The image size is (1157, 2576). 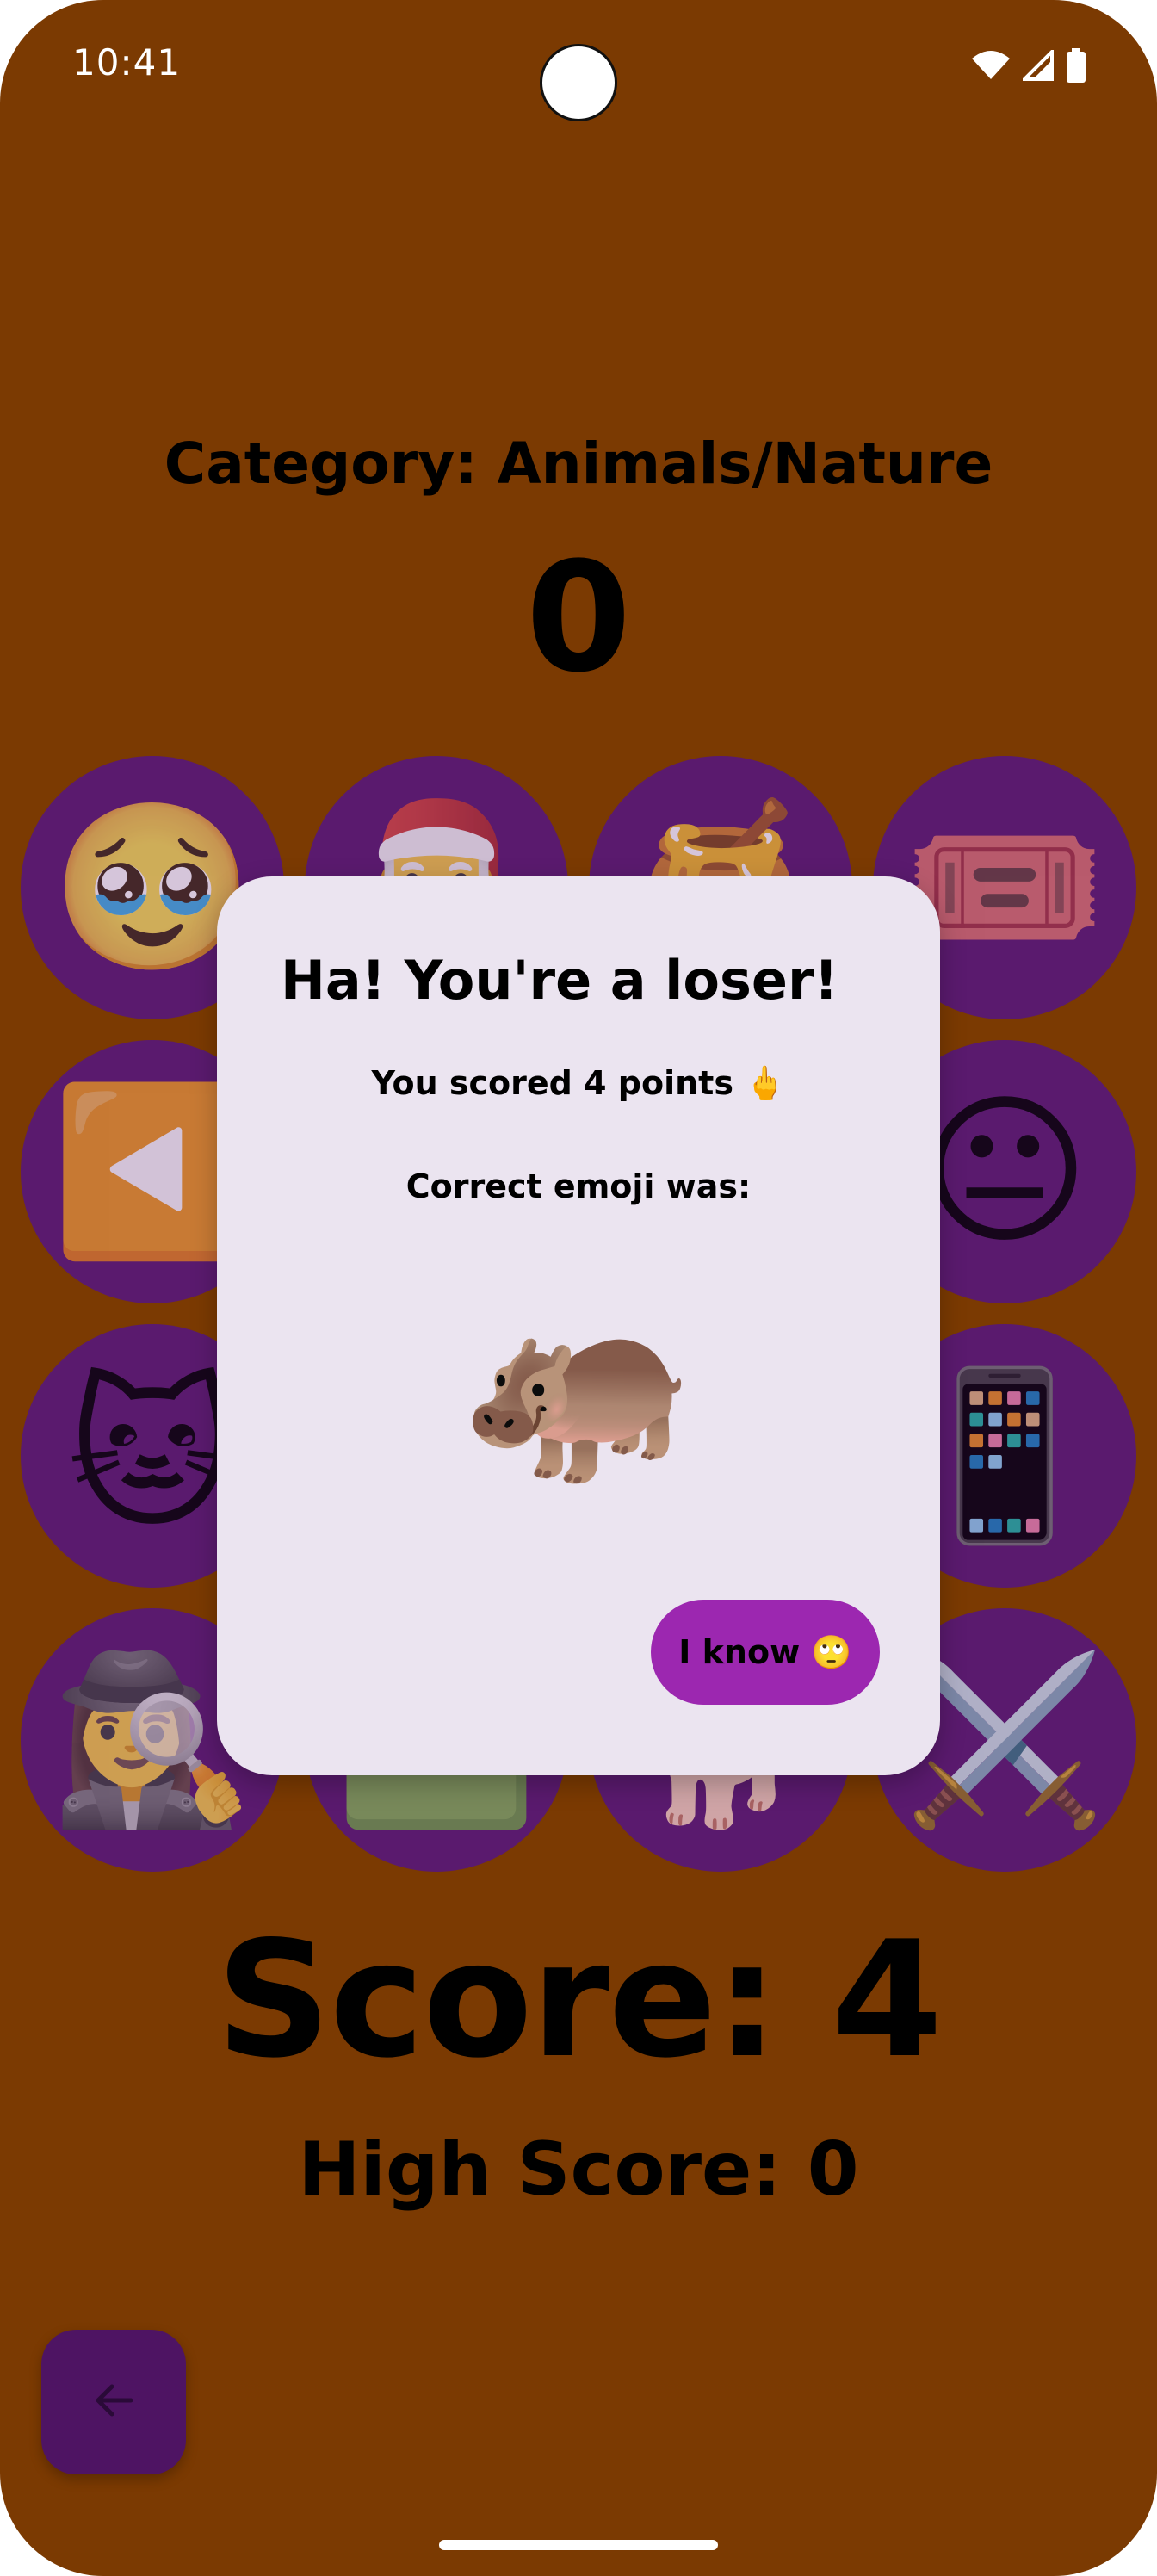 What do you see at coordinates (1005, 1171) in the screenshot?
I see `neutral-face-icon: 😐` at bounding box center [1005, 1171].